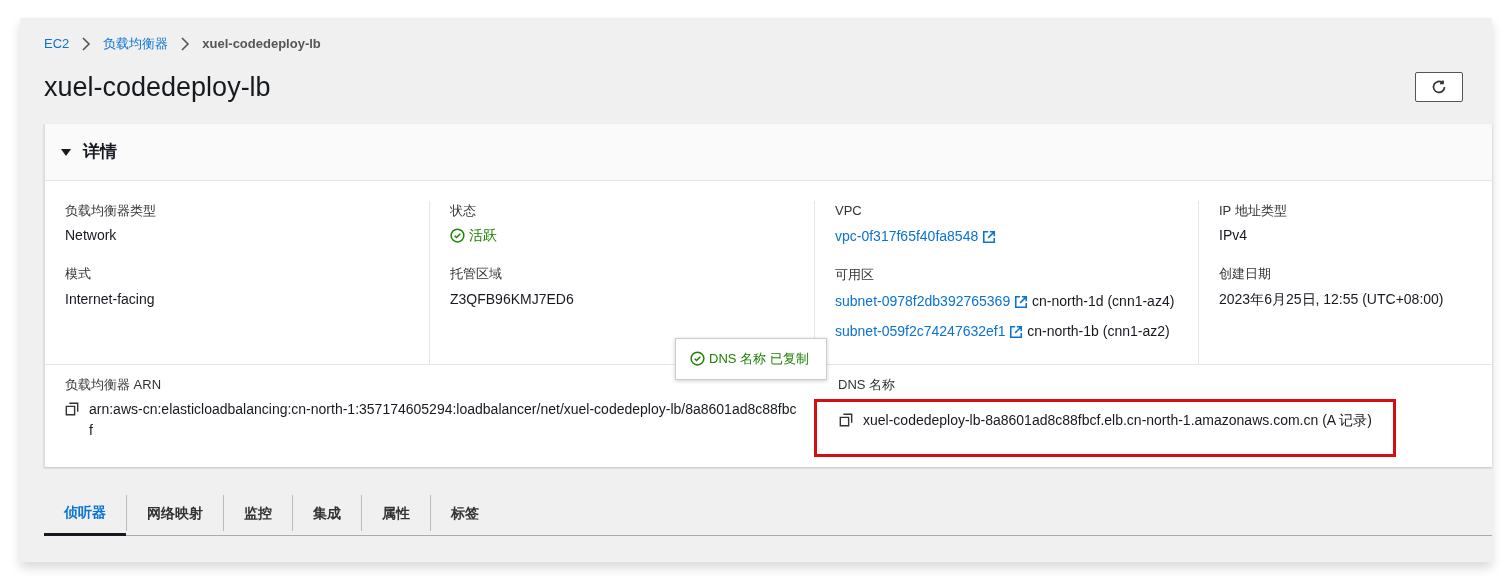 The height and width of the screenshot is (582, 1512). I want to click on field-label: IP 地址类型, so click(1253, 210).